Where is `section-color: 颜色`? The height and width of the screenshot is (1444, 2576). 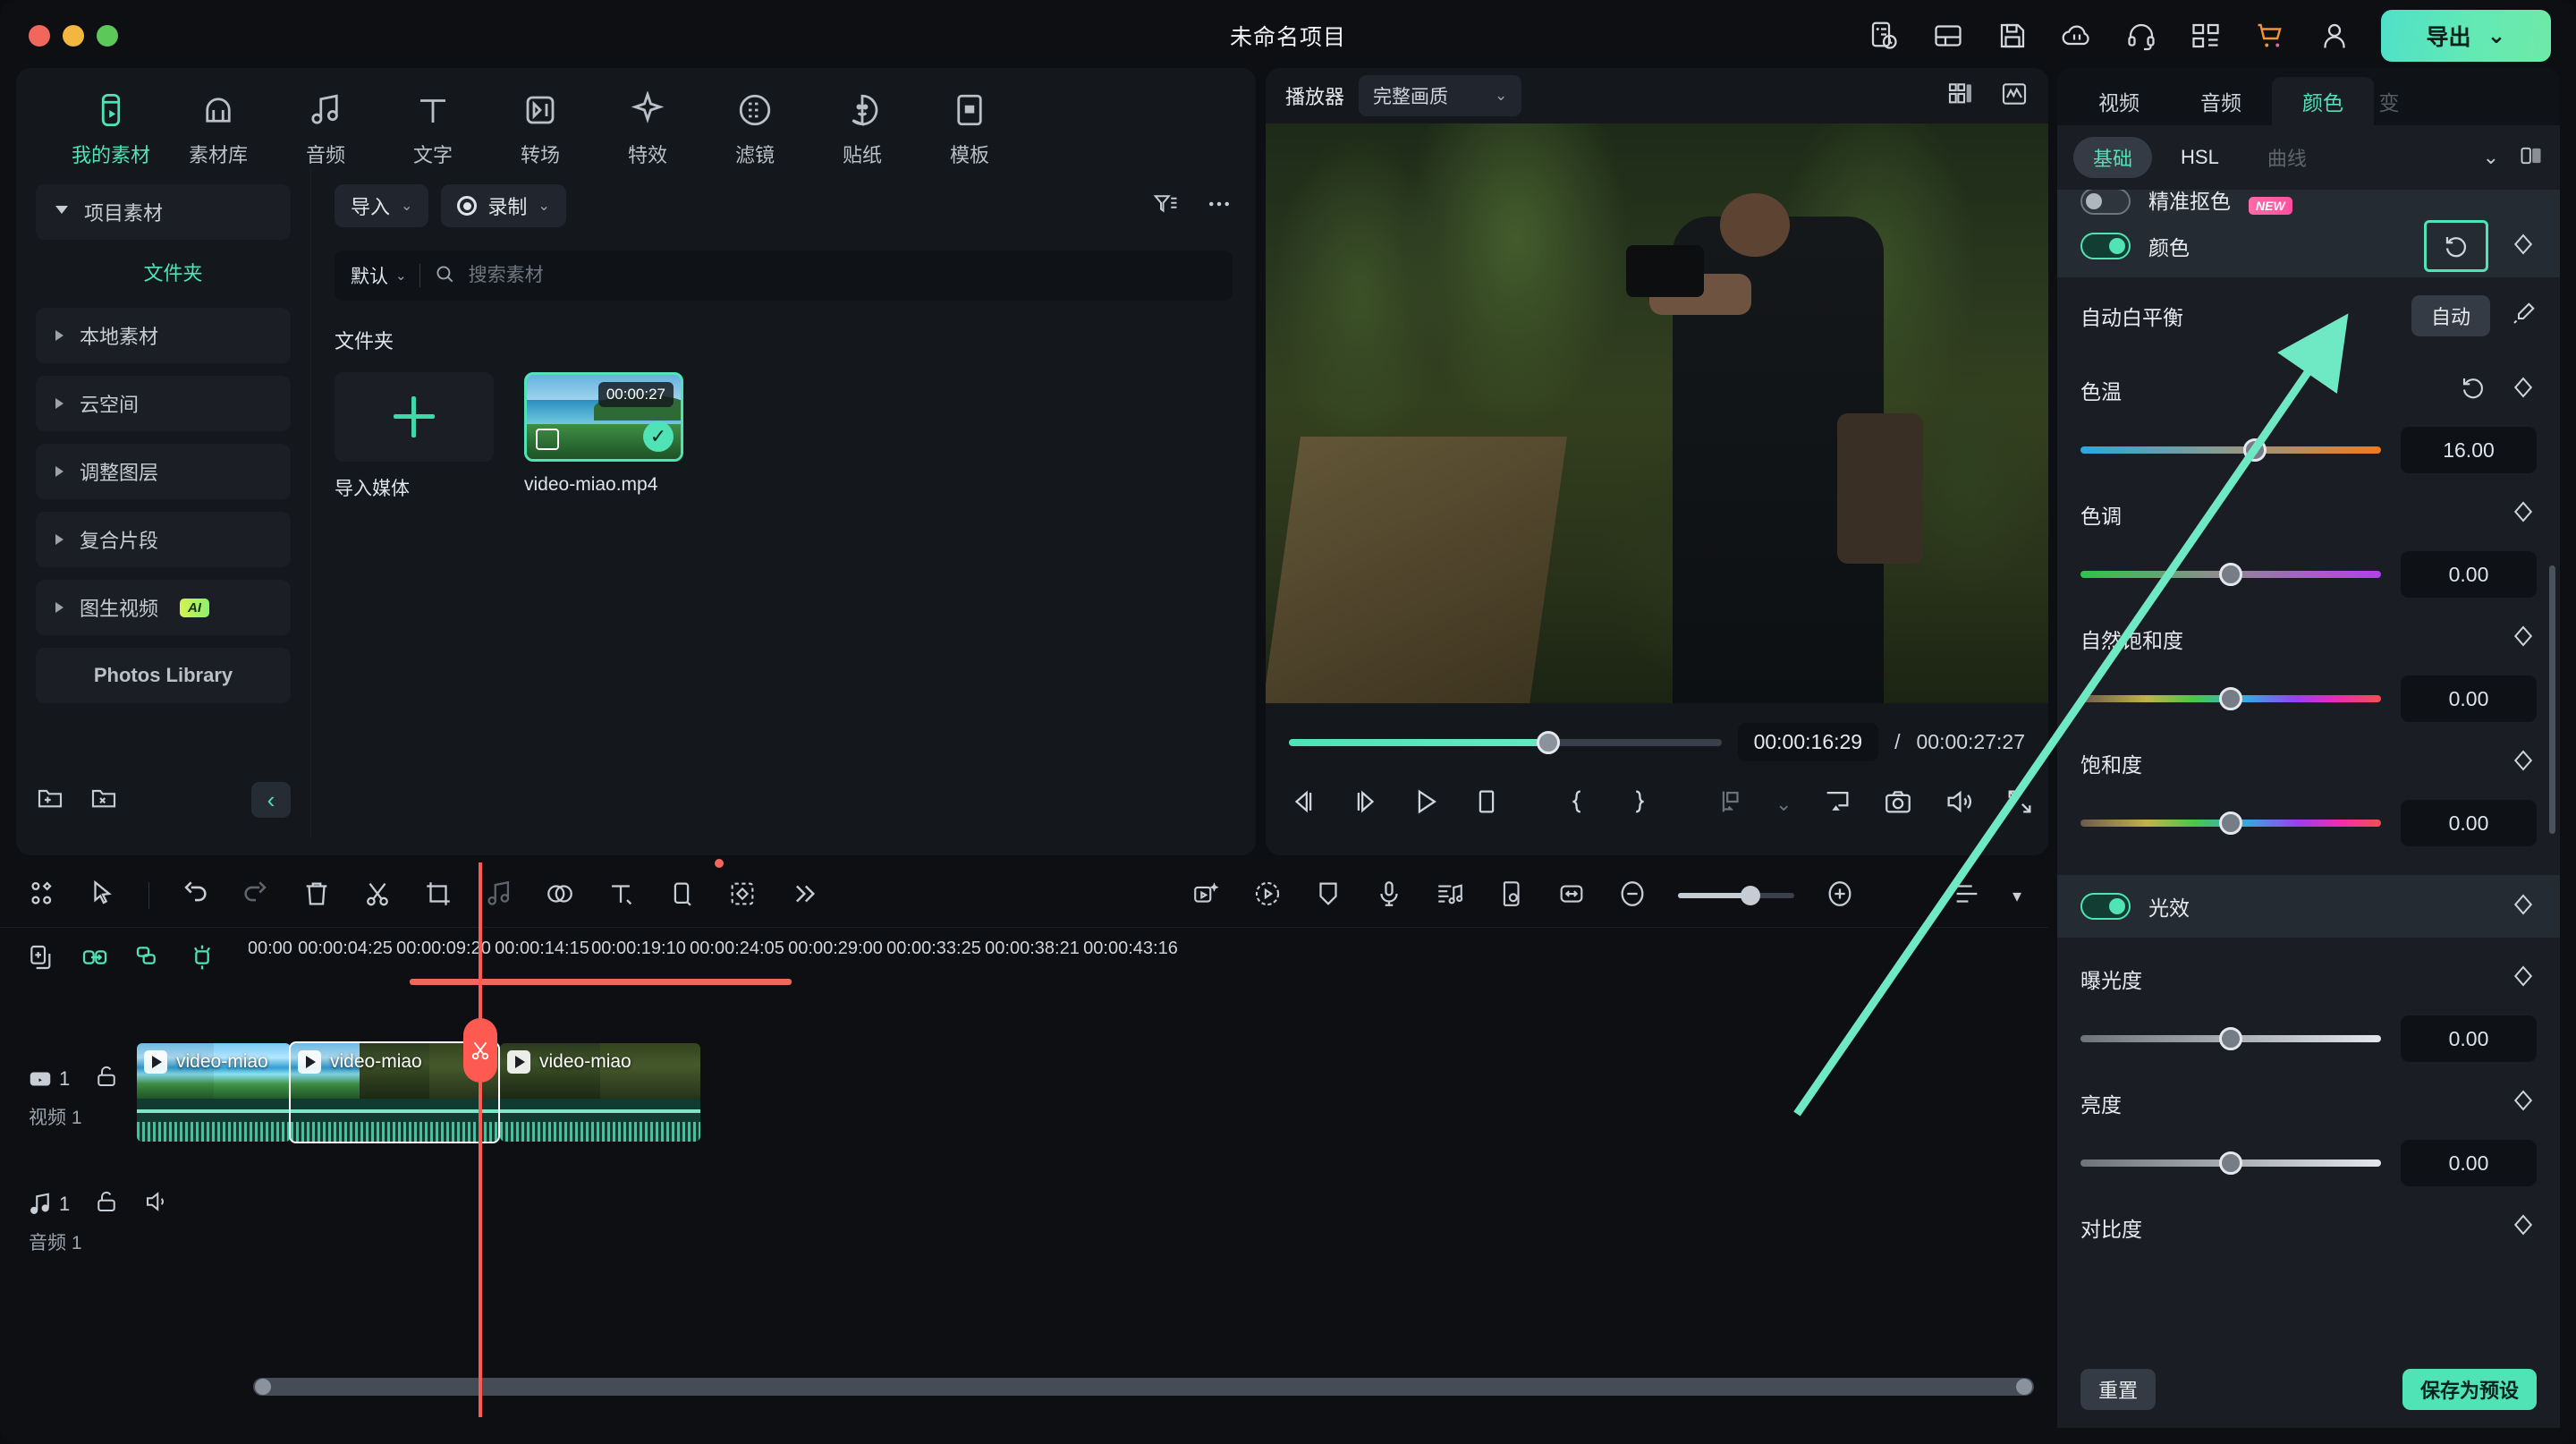 section-color: 颜色 is located at coordinates (2308, 246).